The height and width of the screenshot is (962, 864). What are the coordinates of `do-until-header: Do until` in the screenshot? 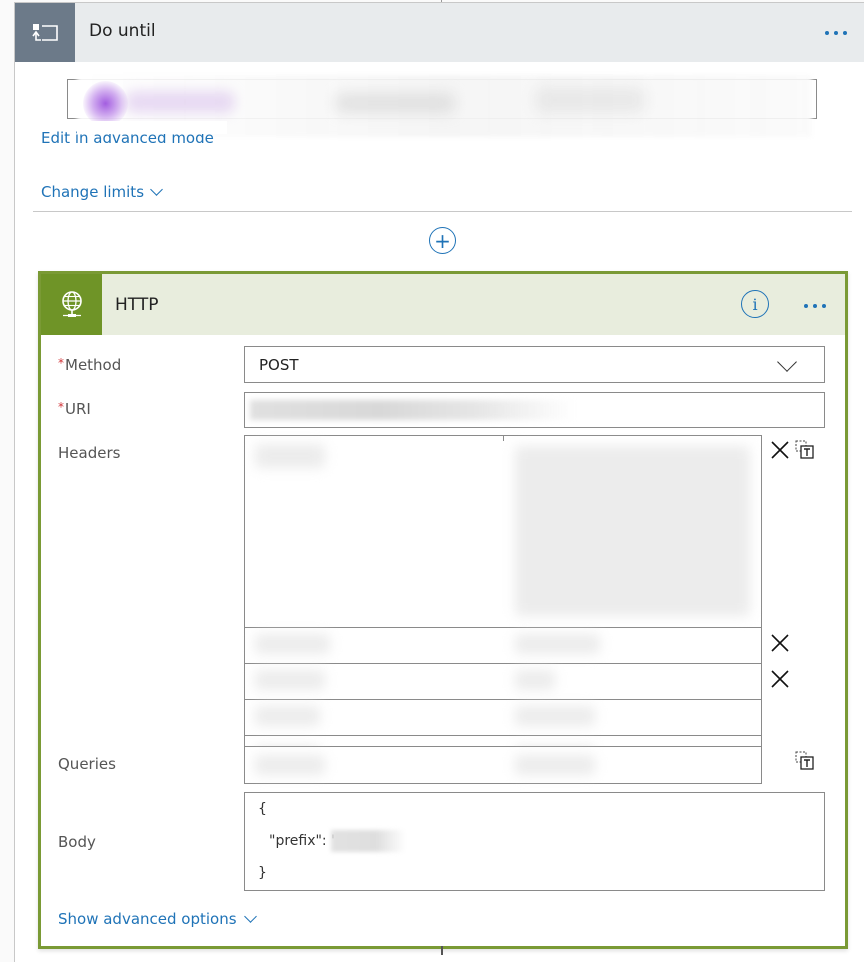 It's located at (439, 32).